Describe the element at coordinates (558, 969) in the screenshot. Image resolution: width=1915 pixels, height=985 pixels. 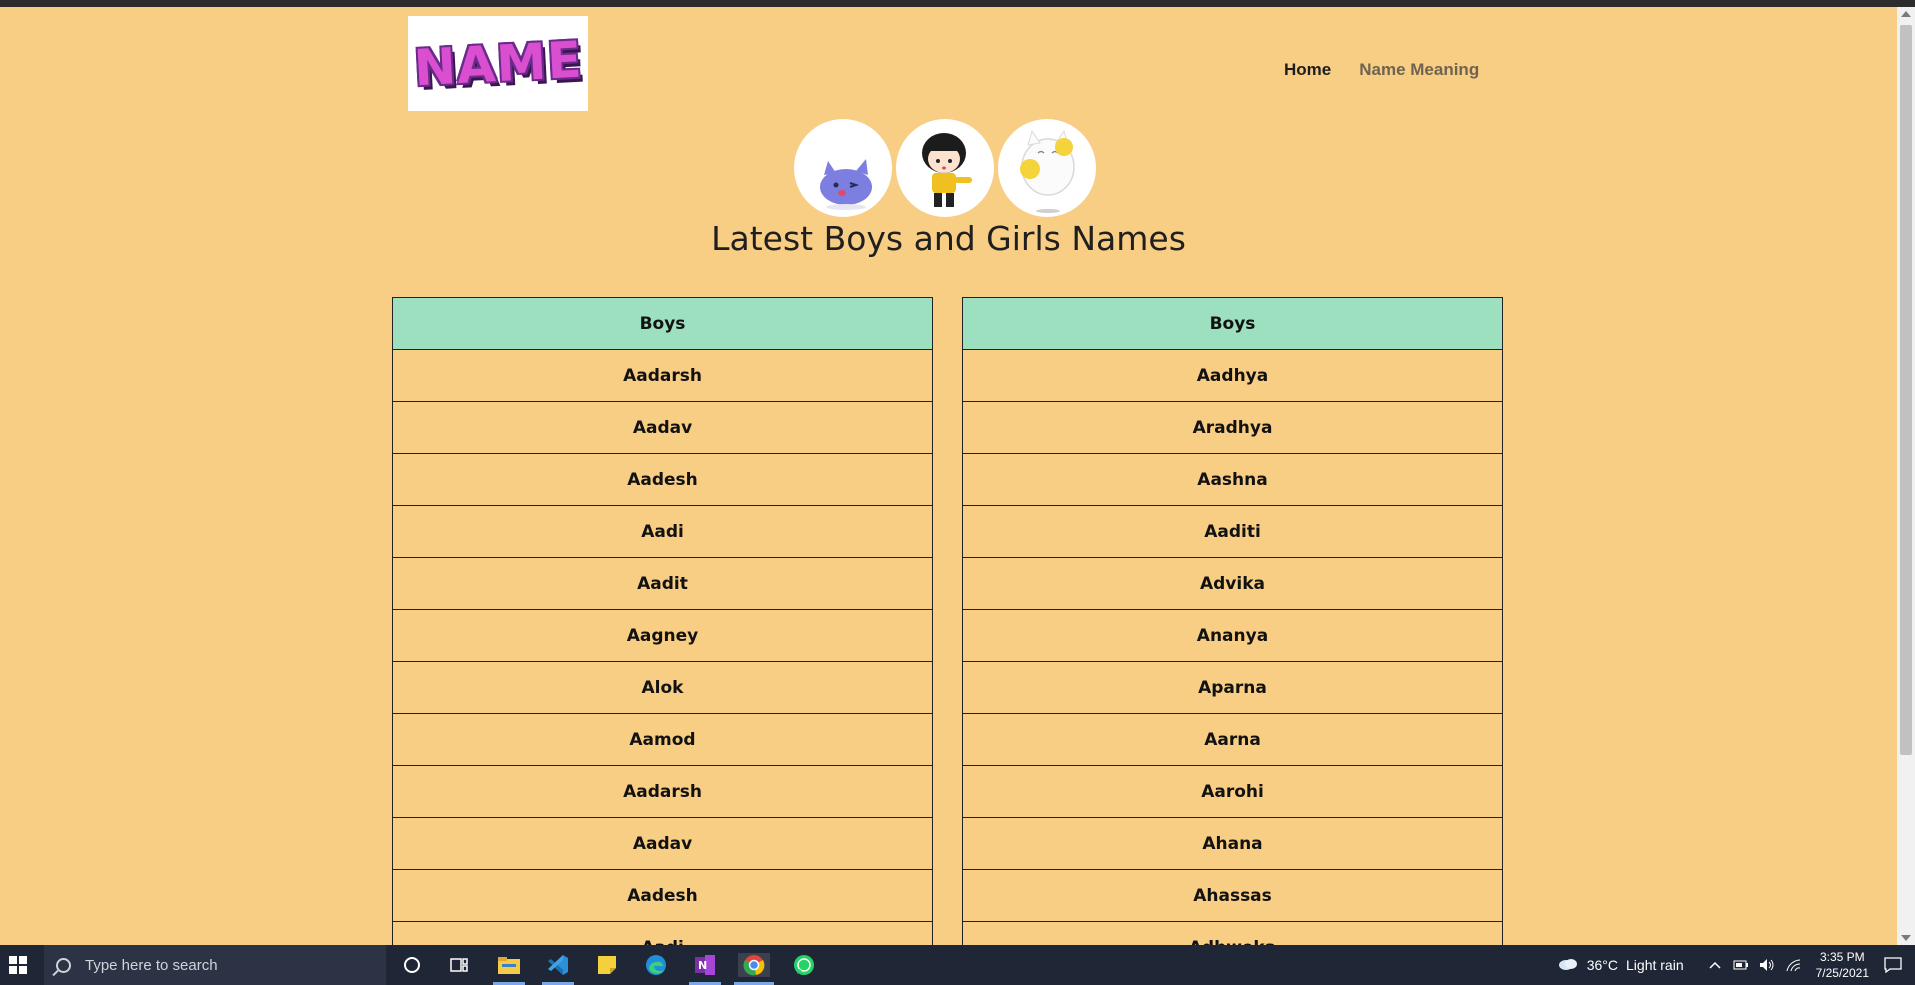
I see `vscode-icon` at that location.